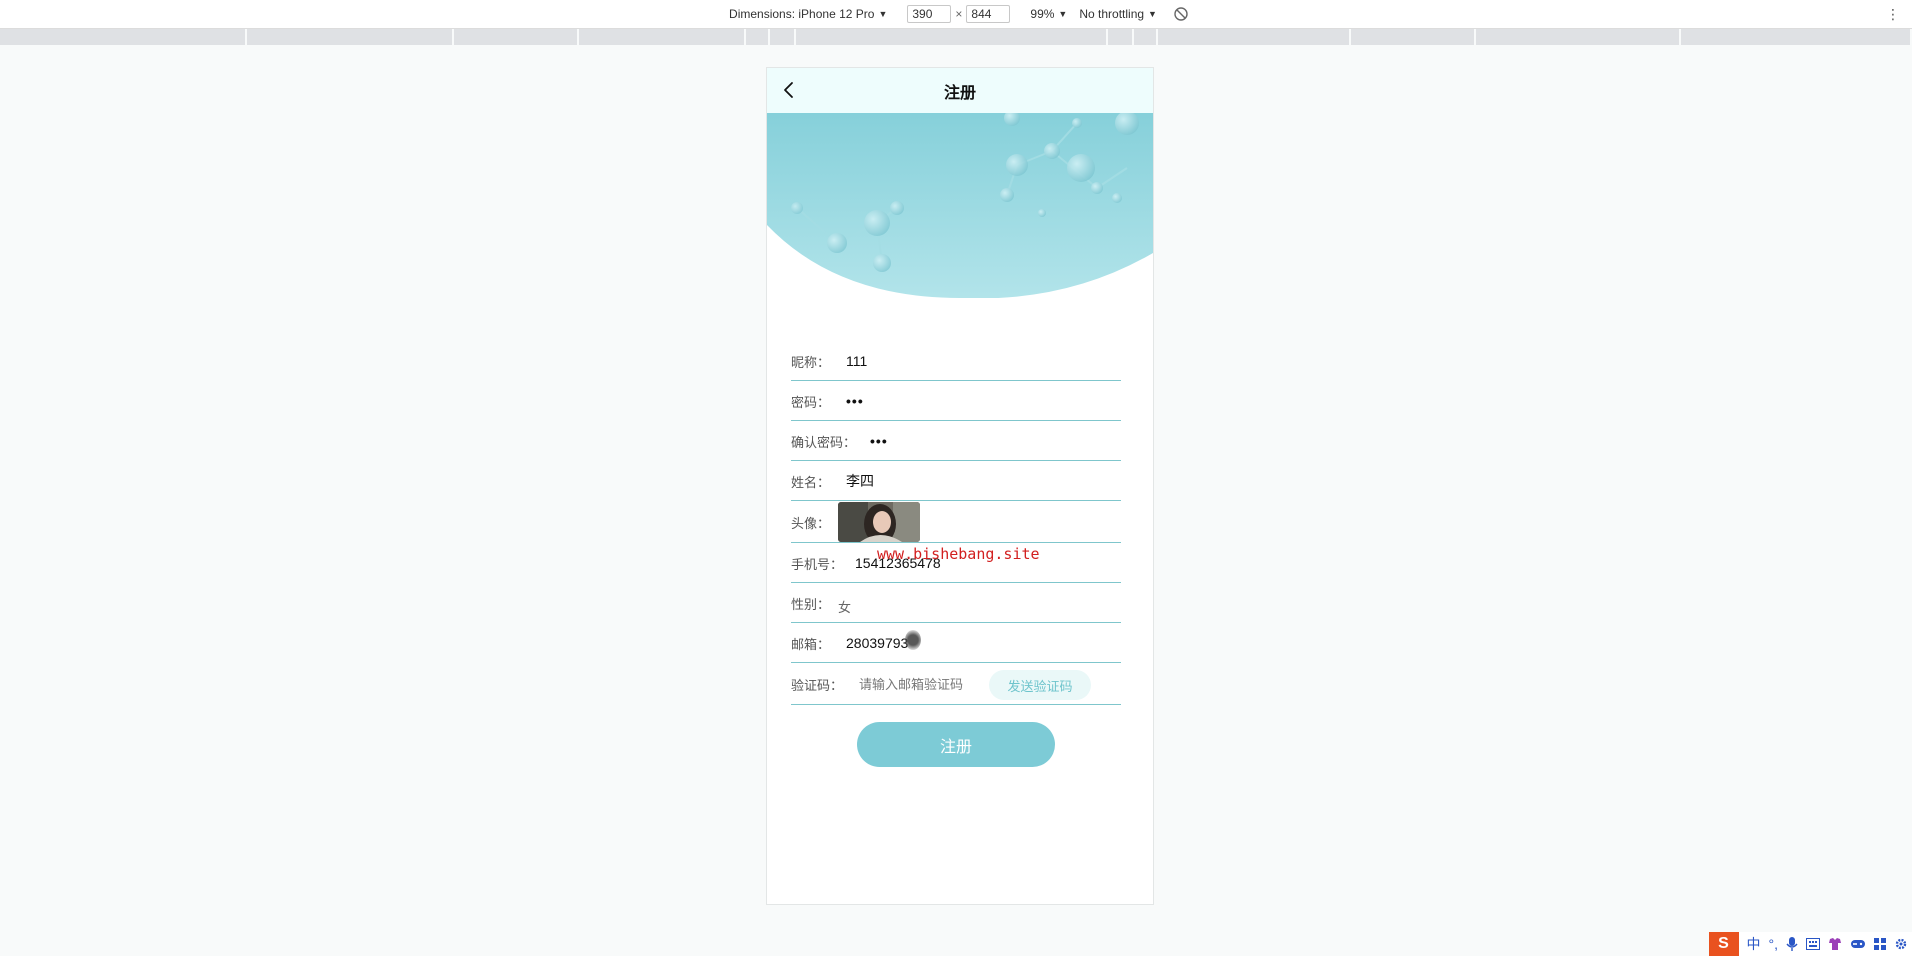 The height and width of the screenshot is (956, 1912). I want to click on verification-code-input, so click(924, 684).